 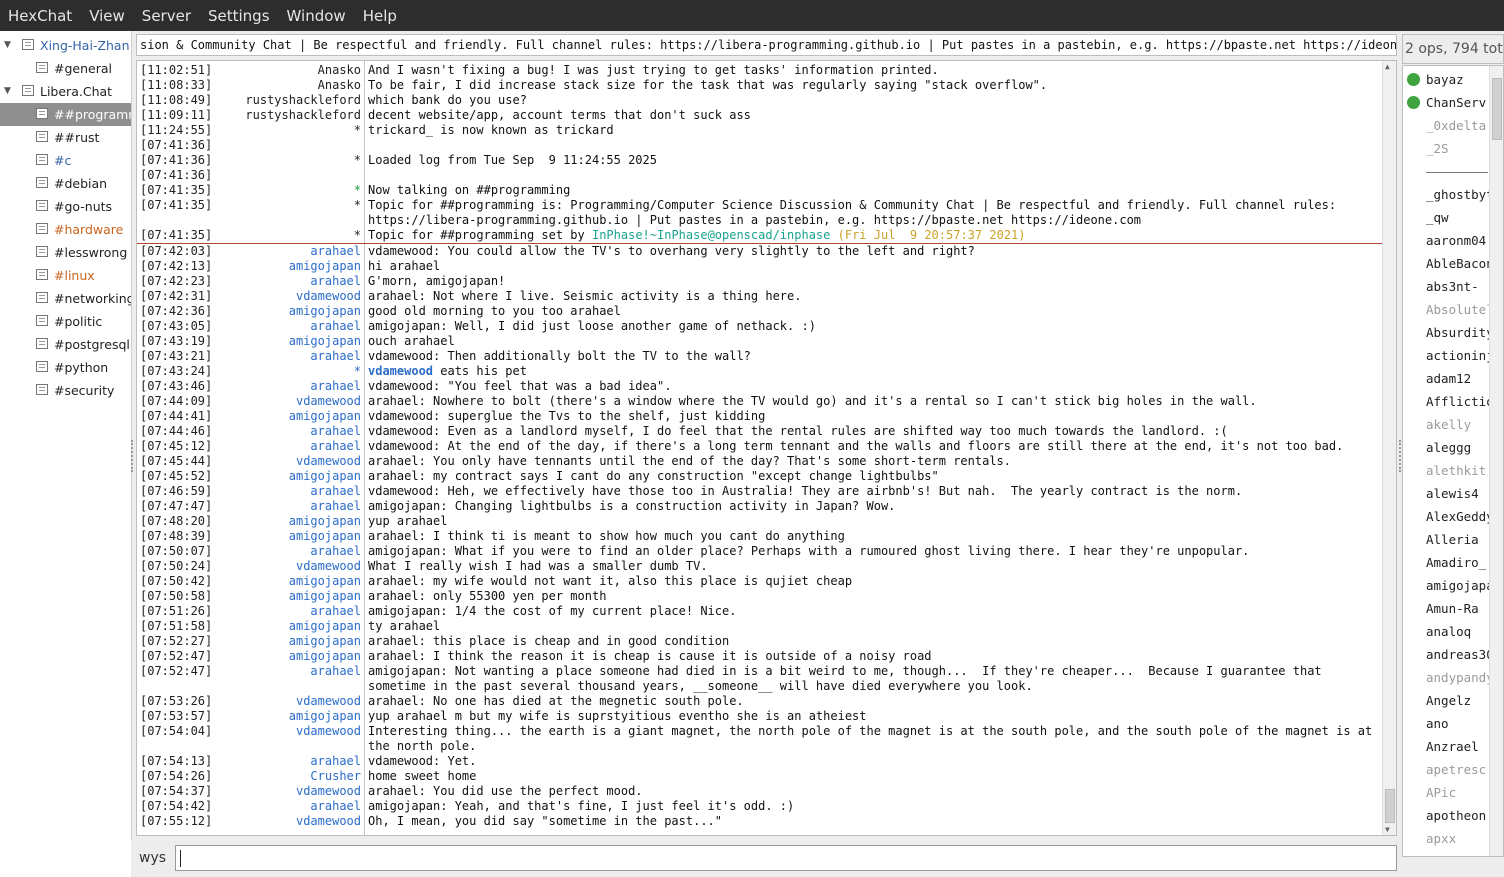 What do you see at coordinates (316, 16) in the screenshot?
I see `menu-window: Window` at bounding box center [316, 16].